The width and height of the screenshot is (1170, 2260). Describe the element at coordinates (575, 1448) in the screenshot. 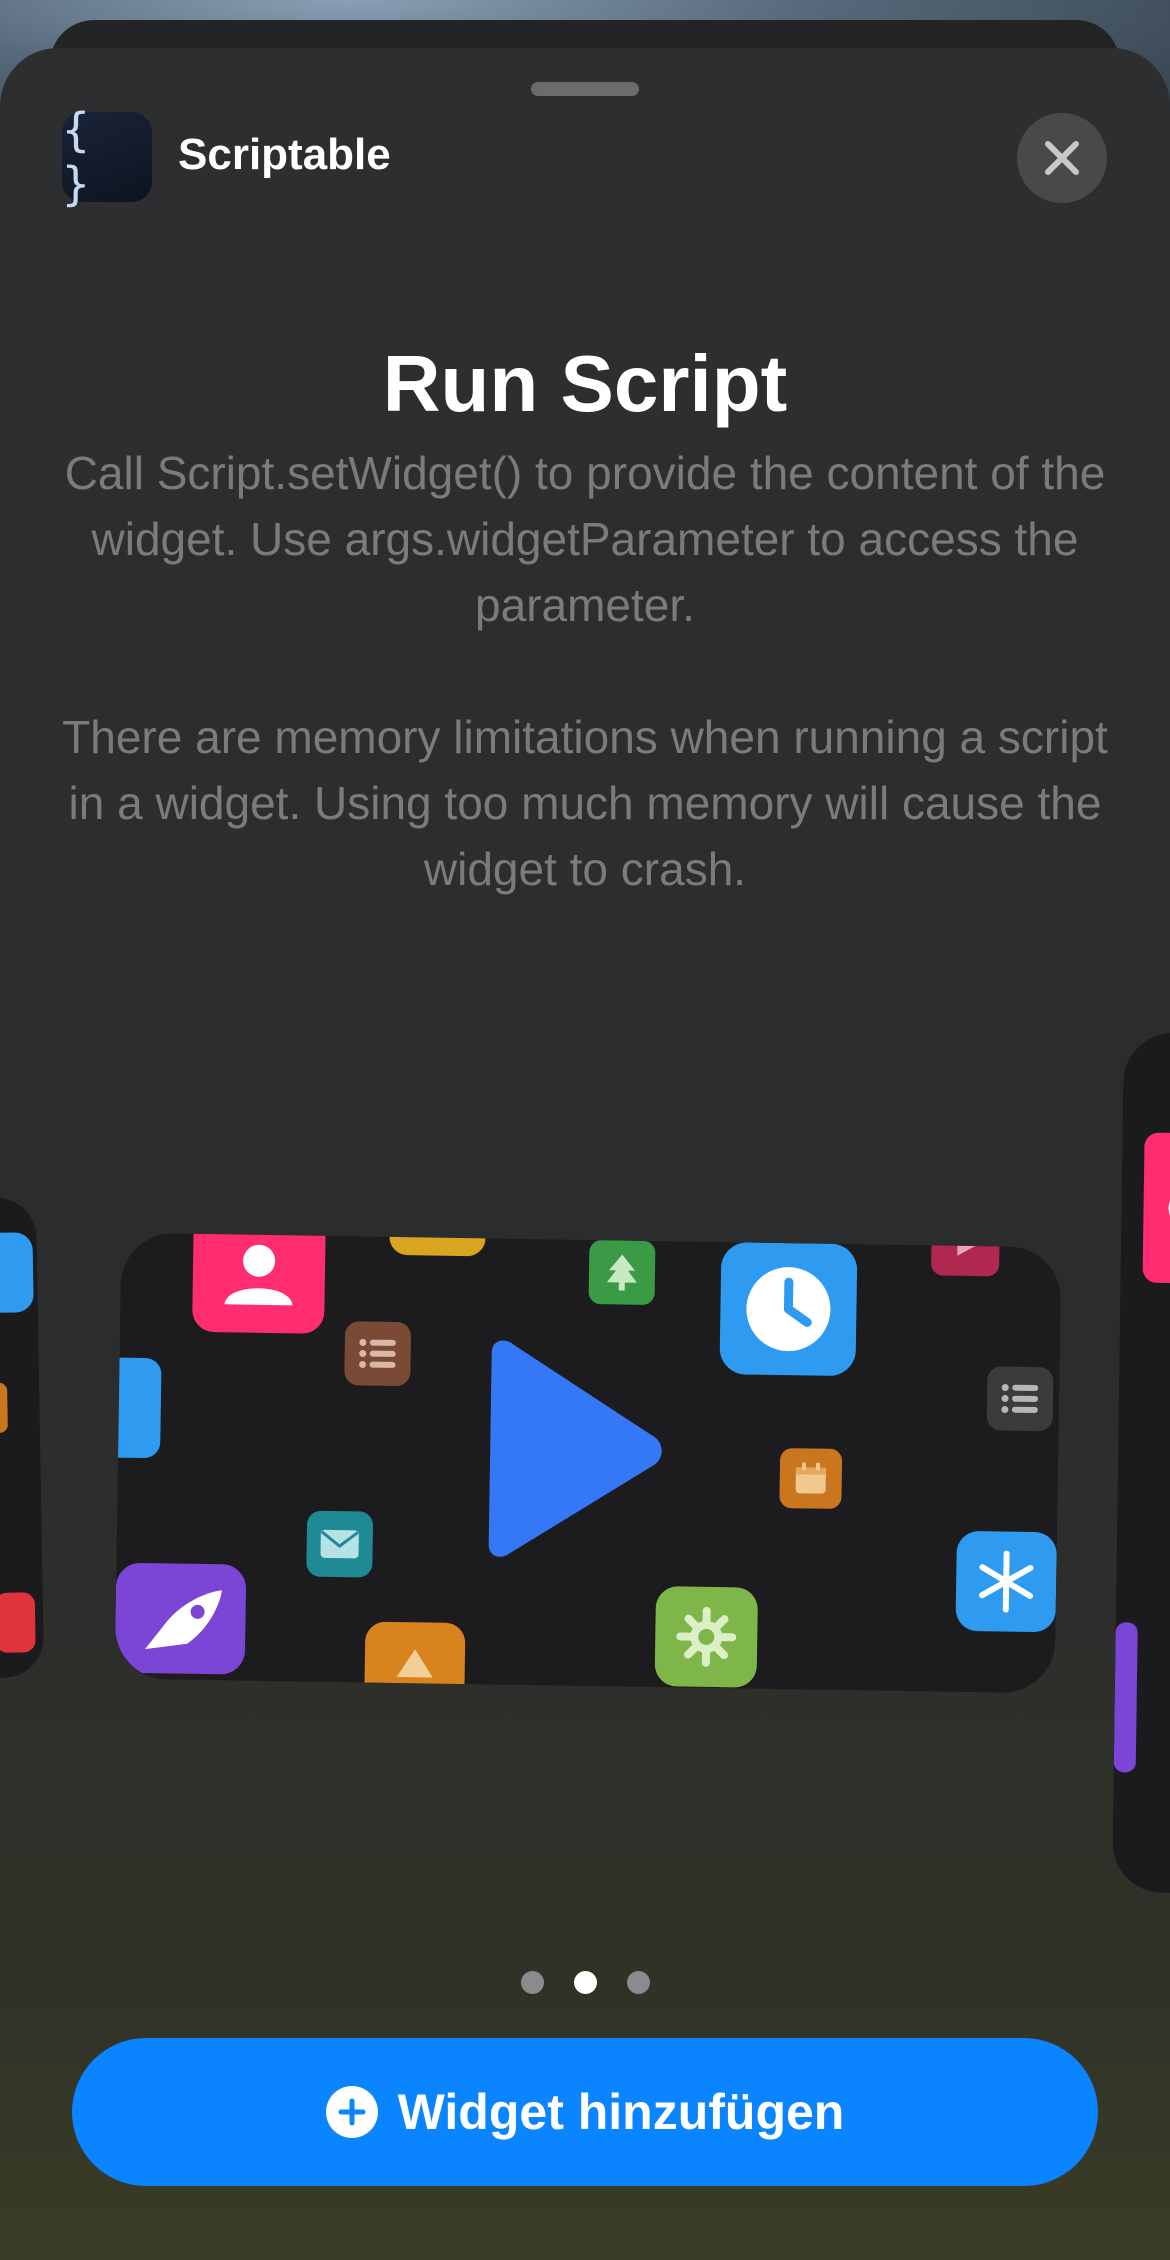

I see `play-icon` at that location.